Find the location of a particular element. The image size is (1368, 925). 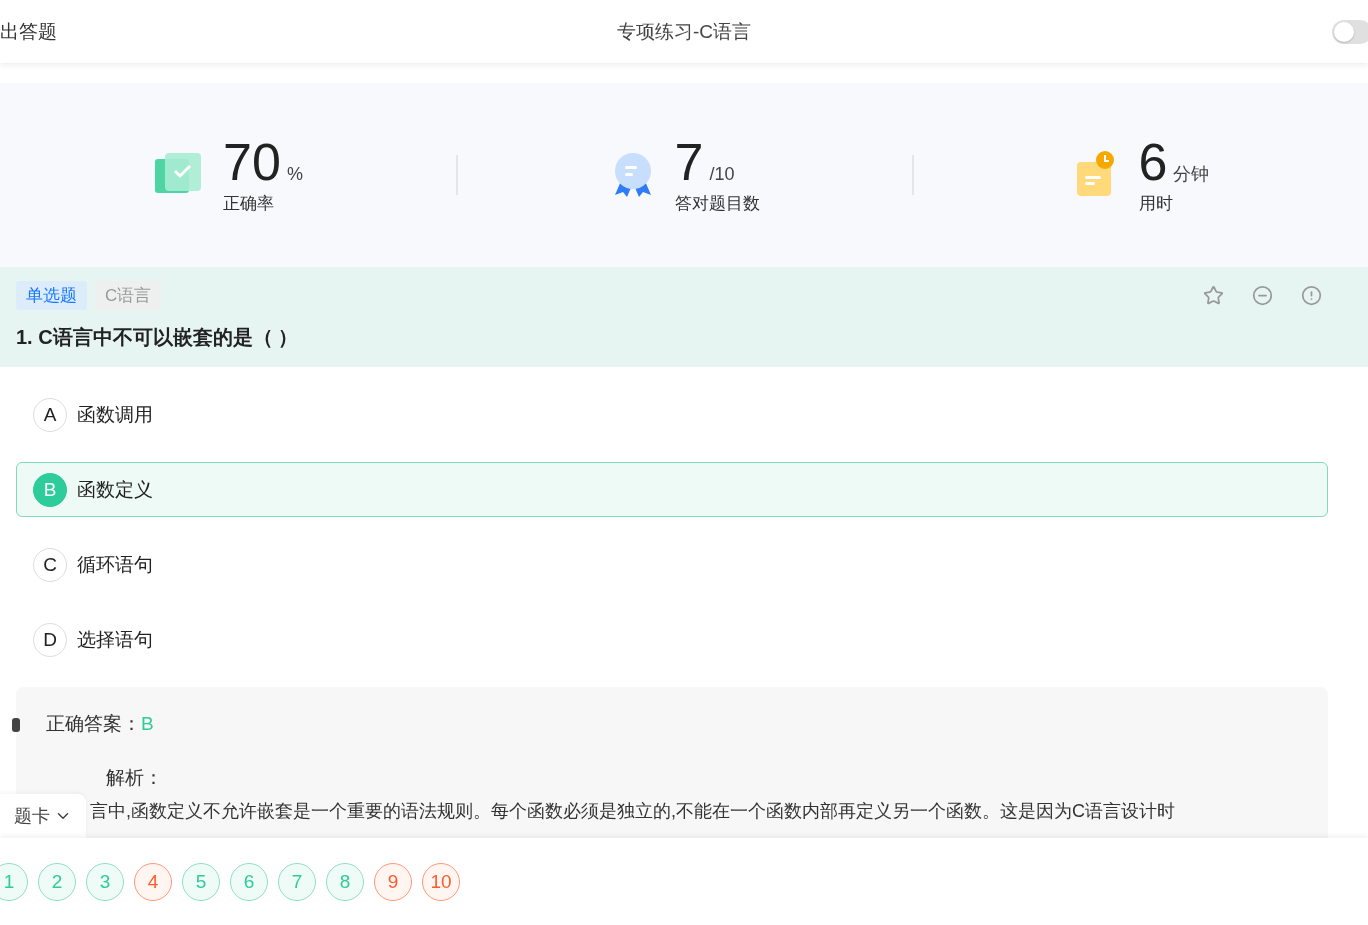

option-text: 循环语句 is located at coordinates (115, 564).